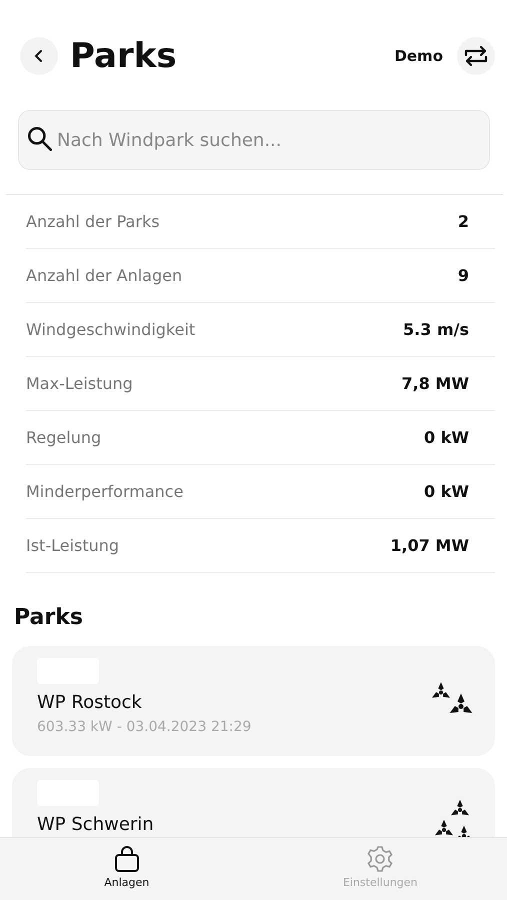  Describe the element at coordinates (39, 56) in the screenshot. I see `back-button` at that location.